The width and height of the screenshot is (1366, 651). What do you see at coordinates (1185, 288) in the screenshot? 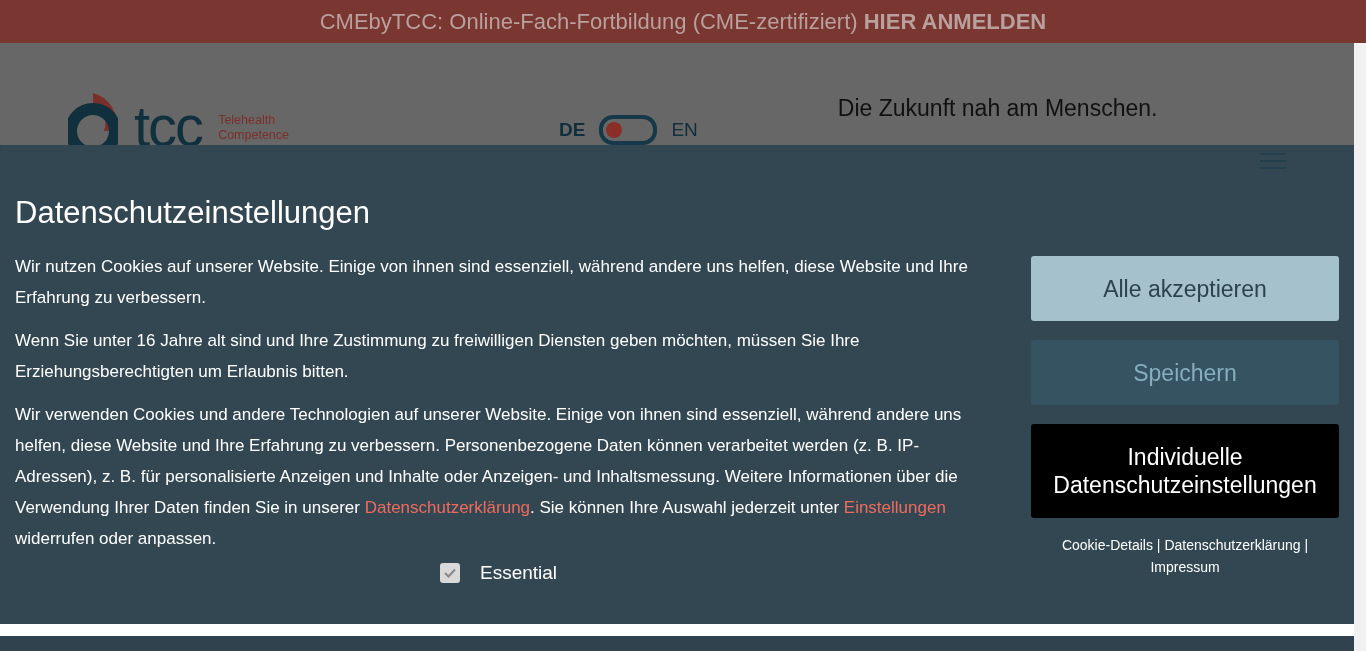
I see `accept-all-button: Alle akzeptieren` at bounding box center [1185, 288].